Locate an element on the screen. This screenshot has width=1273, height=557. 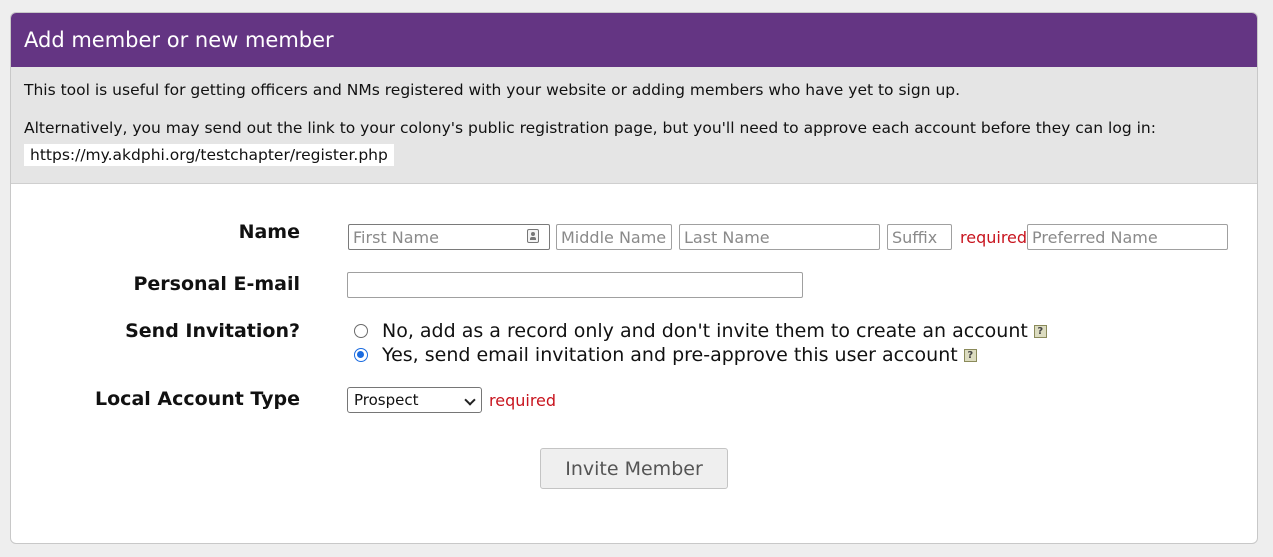
account-type-required-text: required is located at coordinates (523, 400).